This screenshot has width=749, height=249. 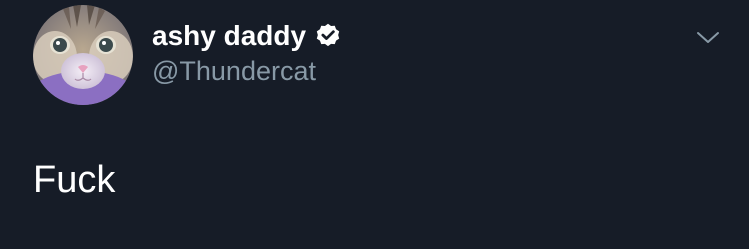 I want to click on tweet-text: Fuck, so click(x=74, y=180).